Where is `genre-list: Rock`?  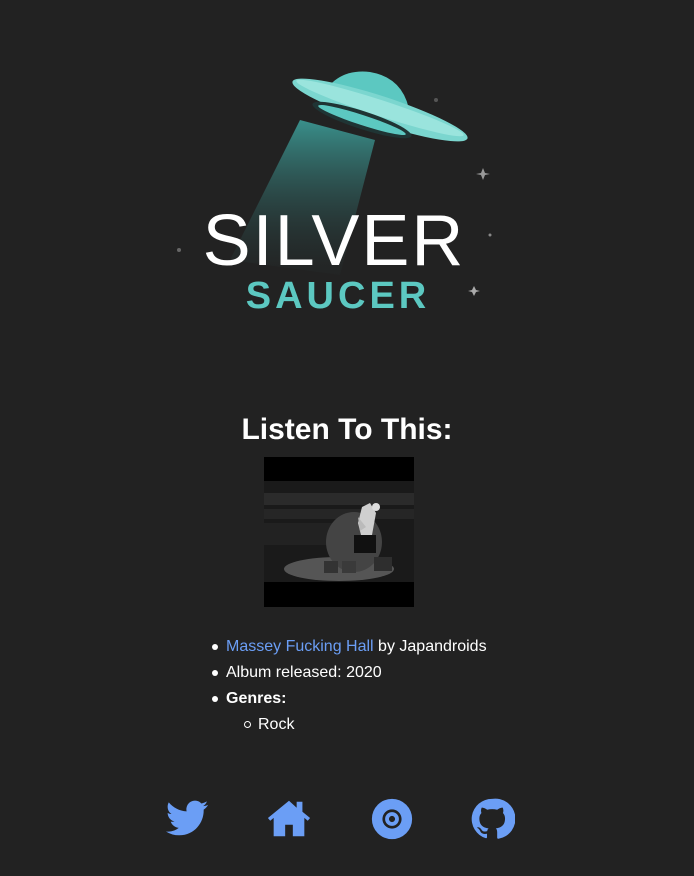
genre-list: Rock is located at coordinates (356, 725).